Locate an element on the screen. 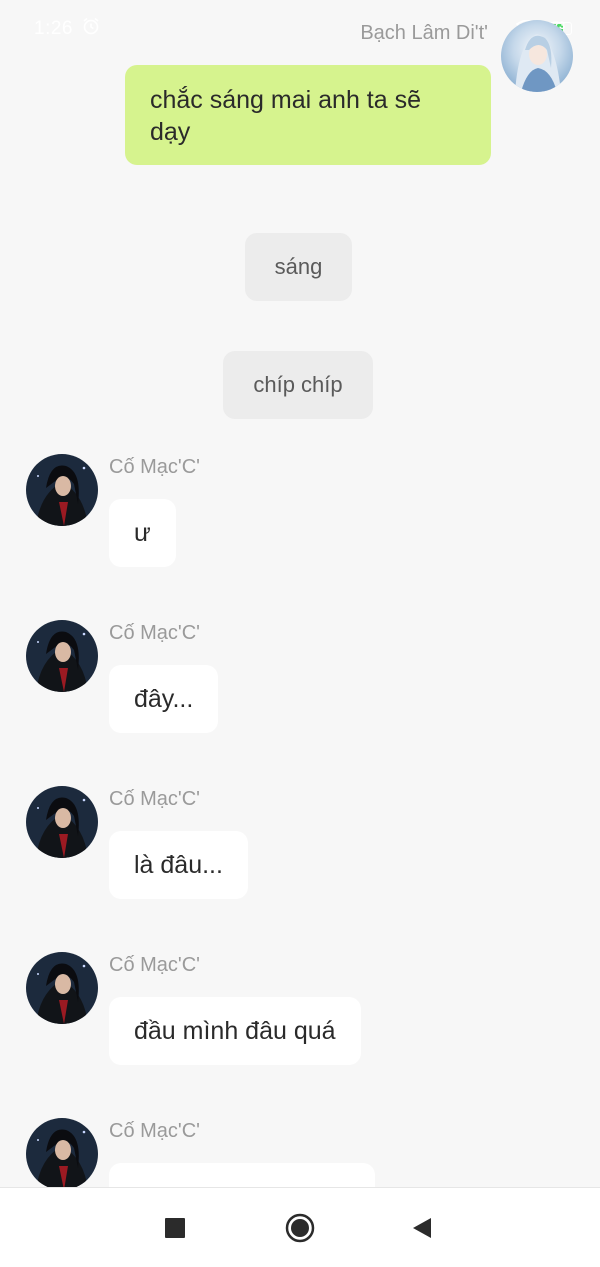 This screenshot has width=600, height=1267. recents-button is located at coordinates (175, 1228).